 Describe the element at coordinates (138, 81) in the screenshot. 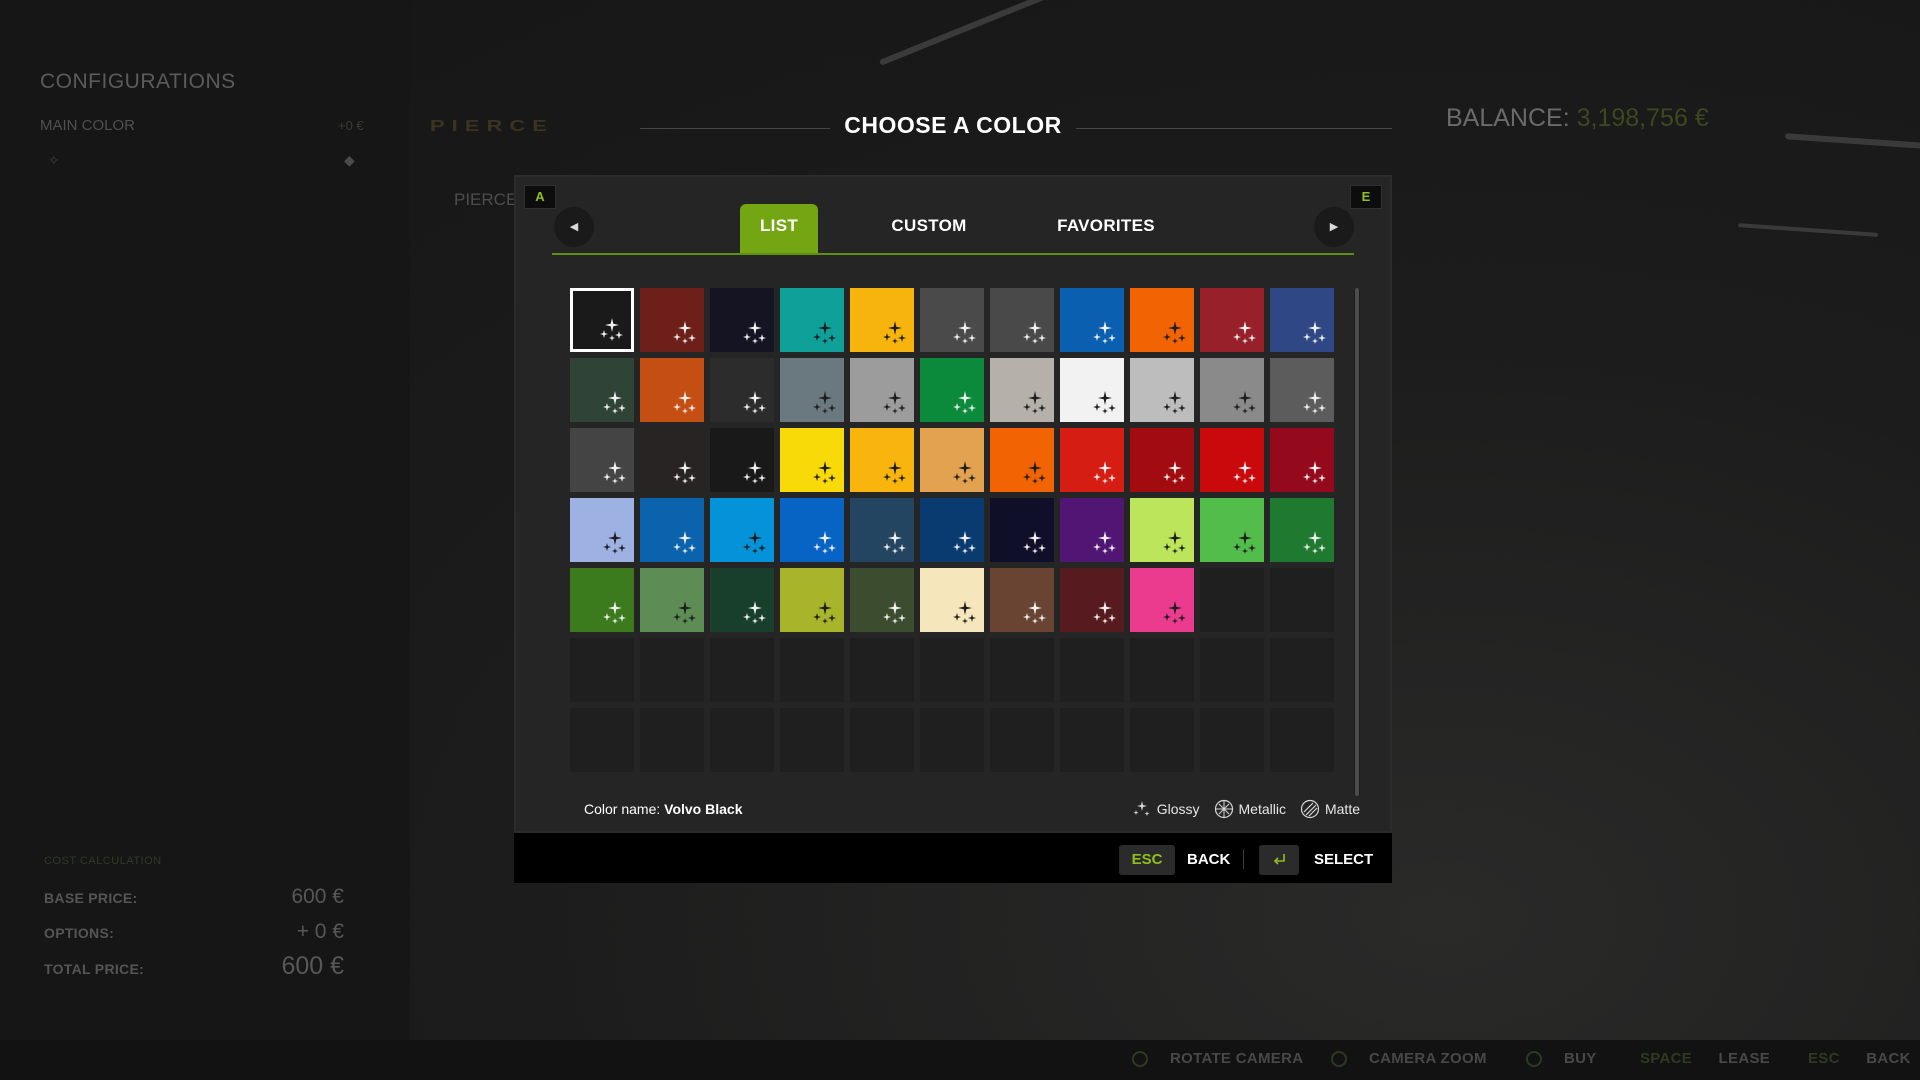

I see `configurations-title: CONFIGURATIONS` at that location.